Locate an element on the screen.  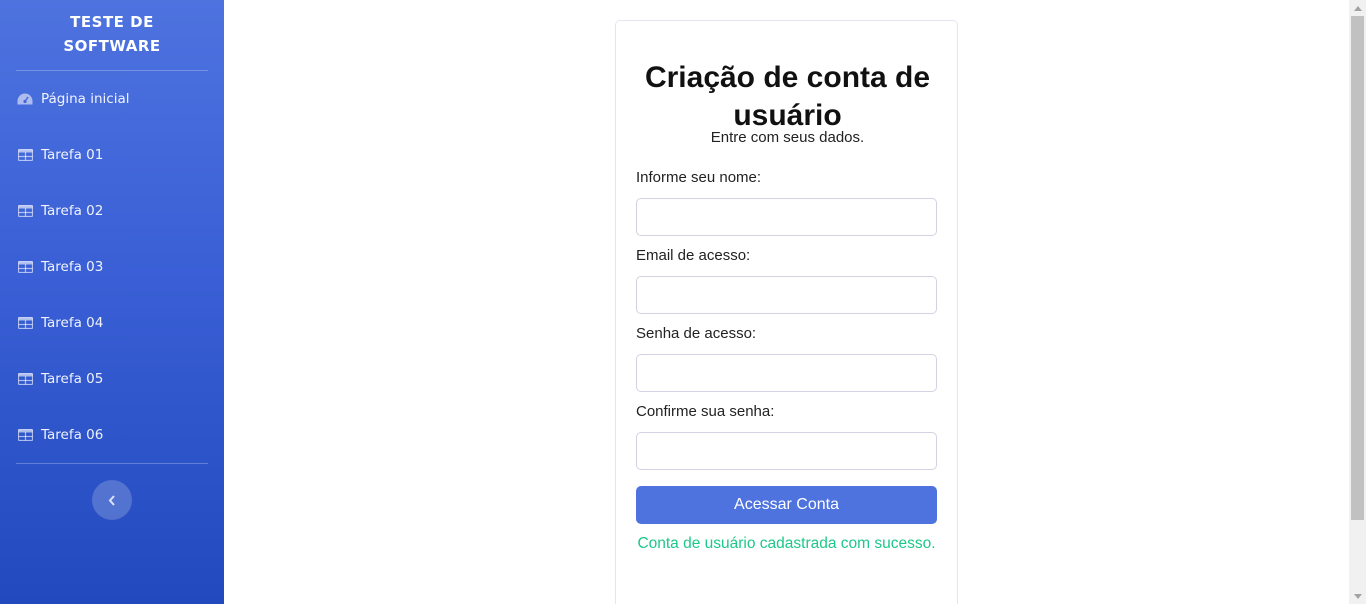
sidebar-item-tarefa-04: Tarefa 04 is located at coordinates (112, 323).